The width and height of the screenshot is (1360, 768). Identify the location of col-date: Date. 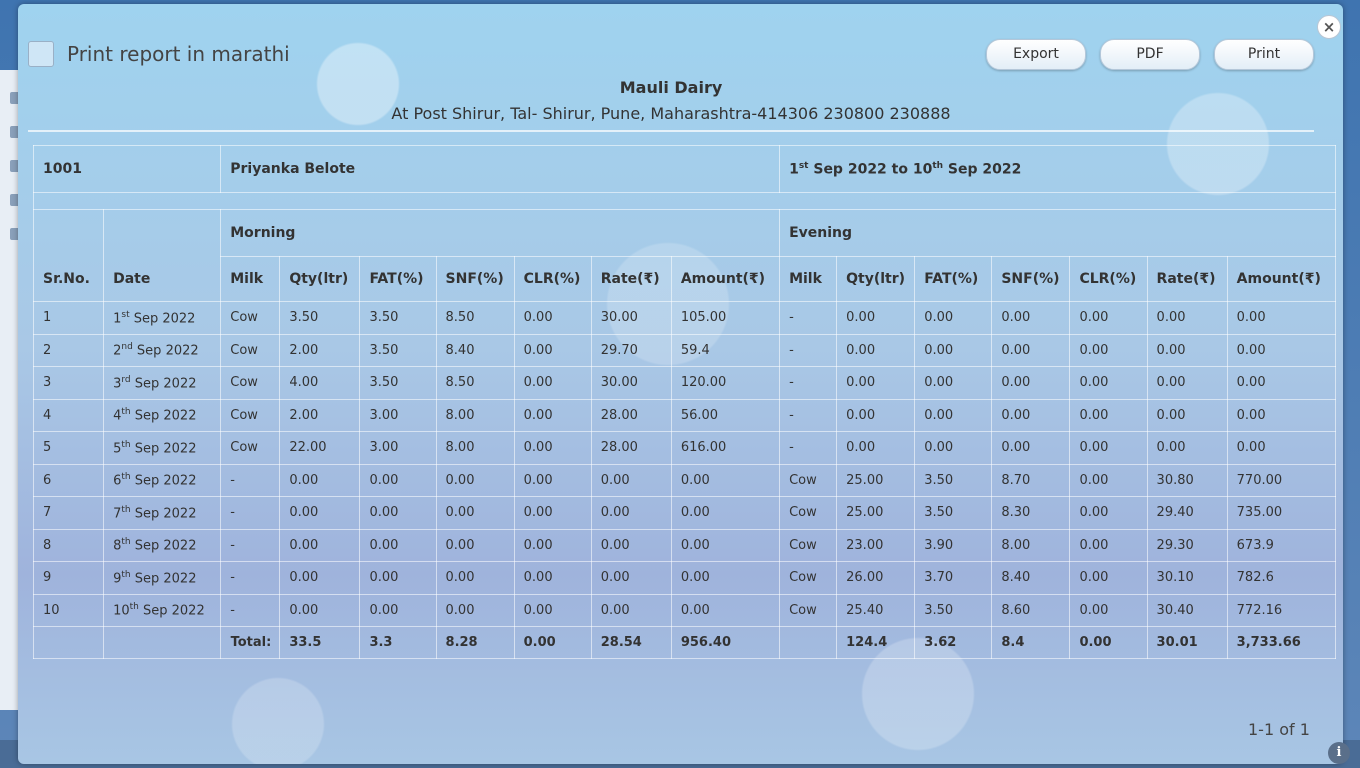
(162, 255).